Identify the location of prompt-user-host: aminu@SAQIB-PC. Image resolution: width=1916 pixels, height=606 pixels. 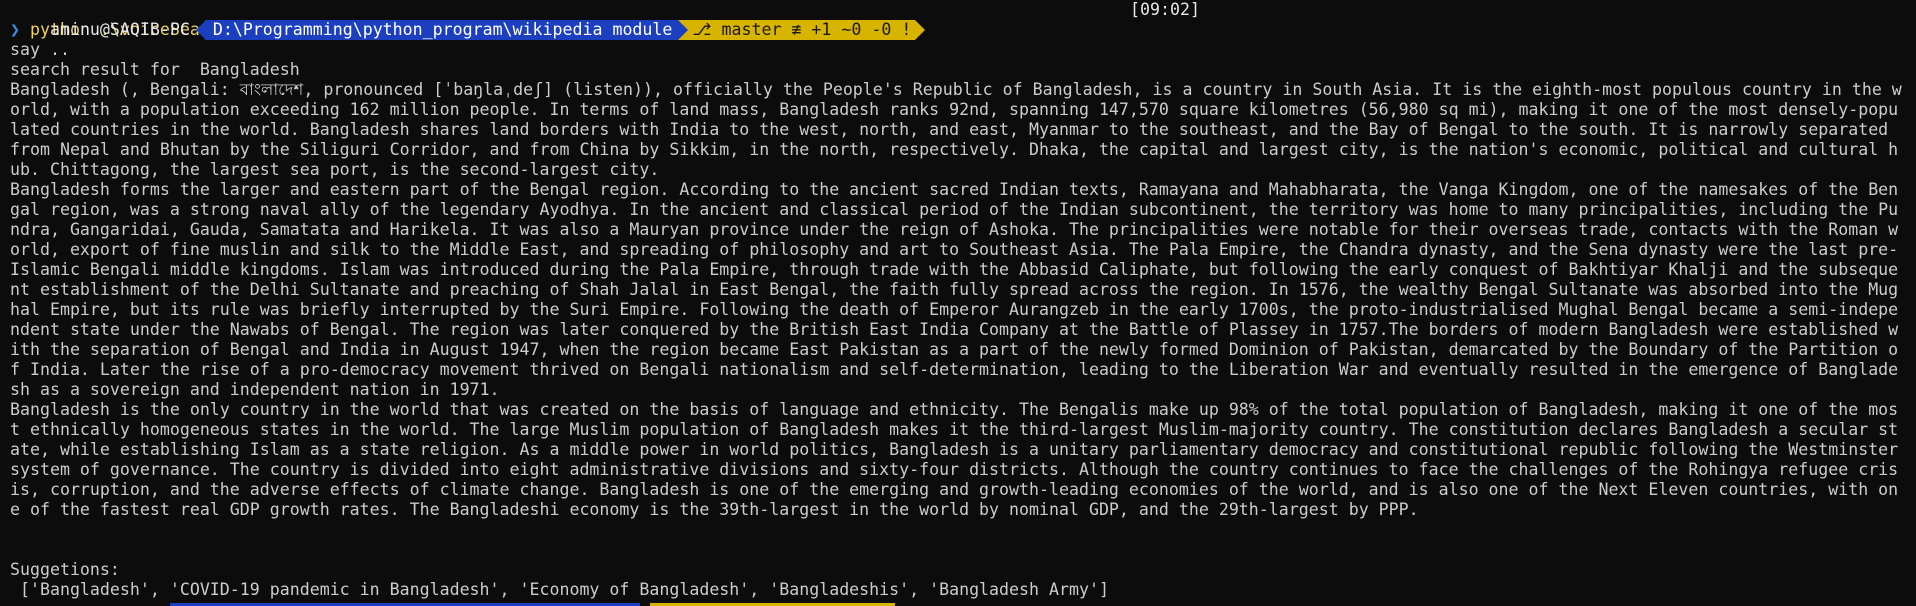
(119, 29).